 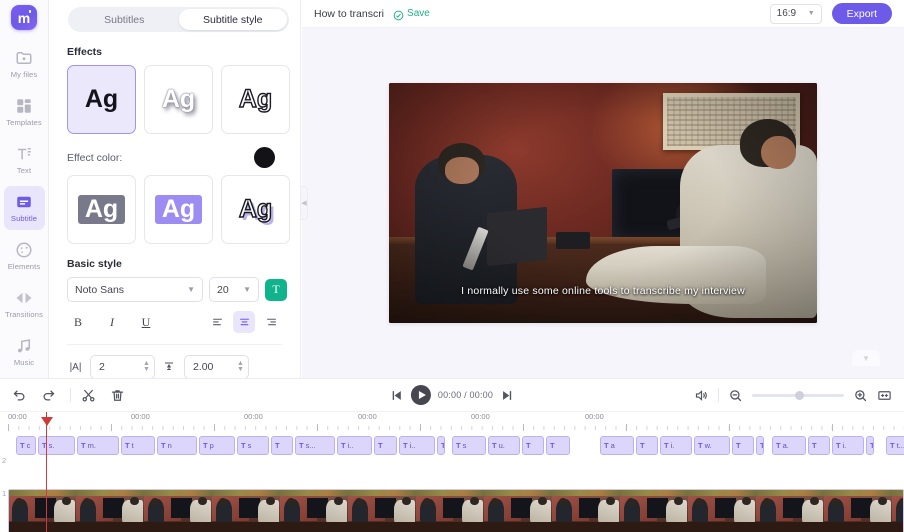 I want to click on export-button: Export, so click(x=861, y=13).